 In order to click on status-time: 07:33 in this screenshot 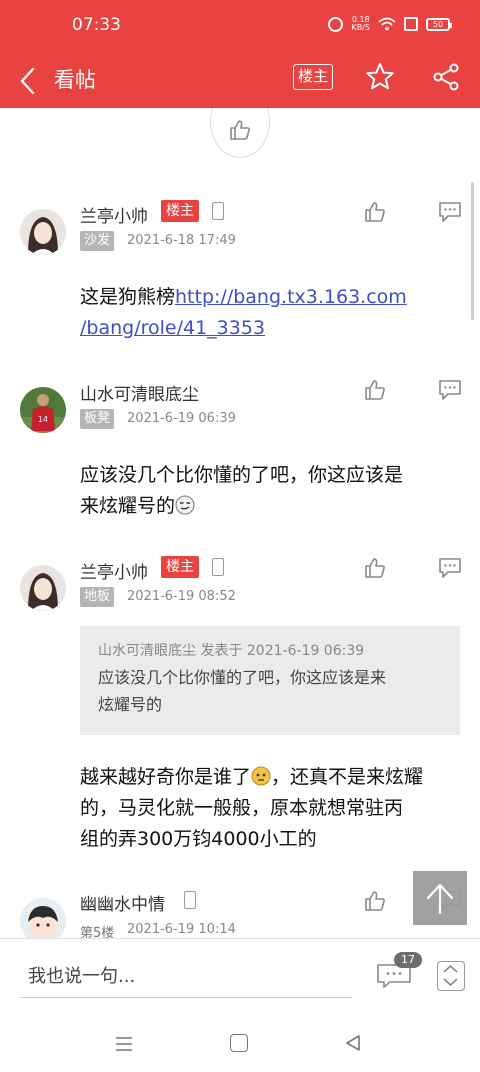, I will do `click(96, 25)`.